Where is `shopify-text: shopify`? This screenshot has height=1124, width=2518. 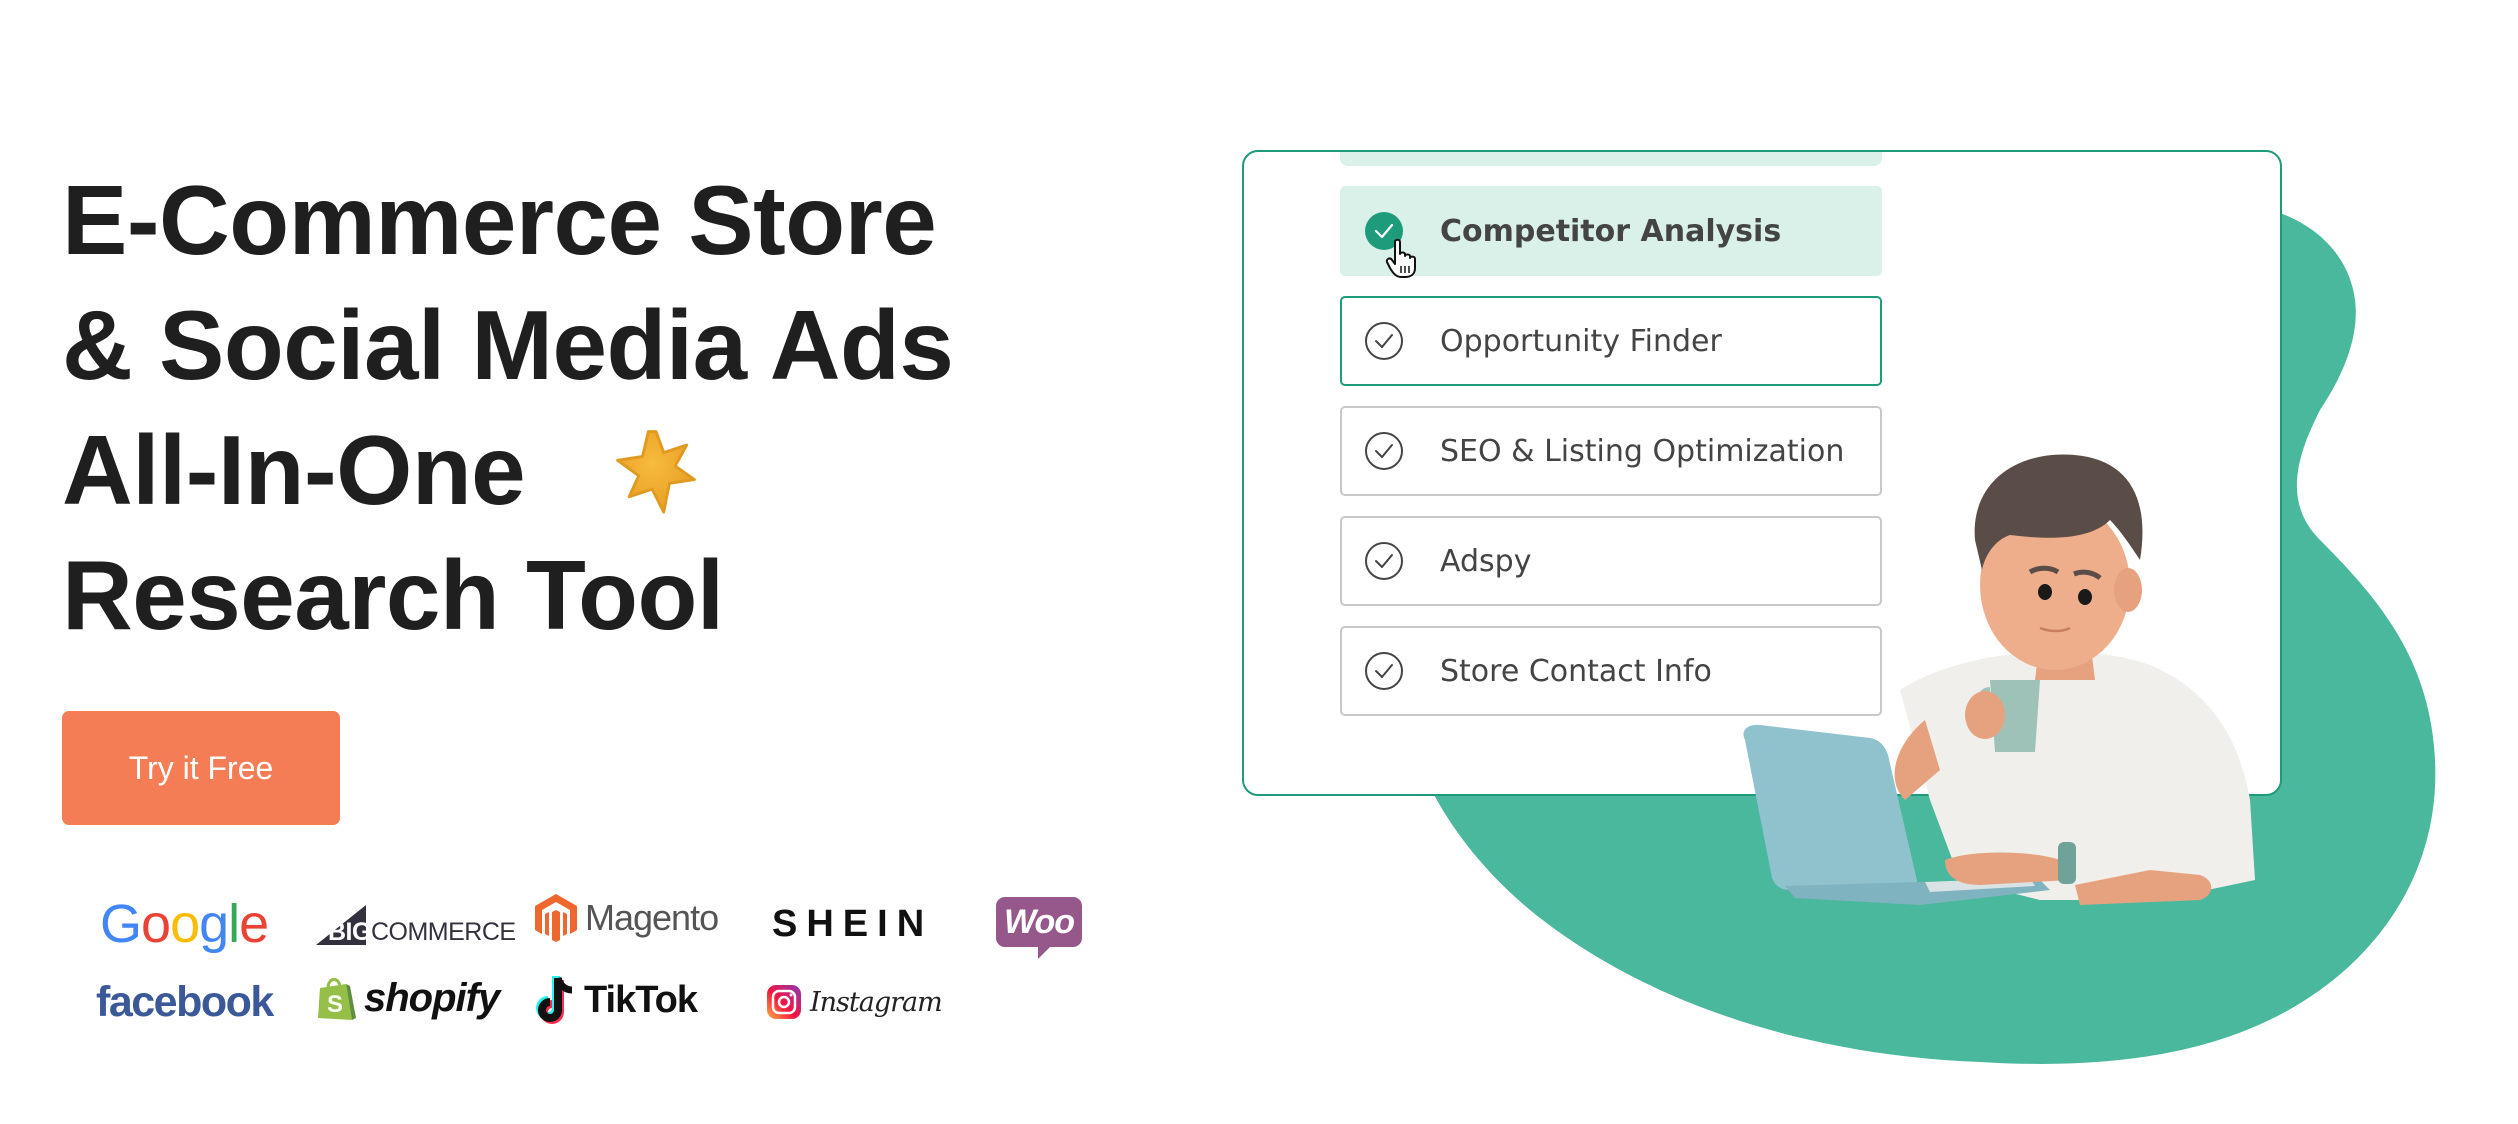 shopify-text: shopify is located at coordinates (432, 997).